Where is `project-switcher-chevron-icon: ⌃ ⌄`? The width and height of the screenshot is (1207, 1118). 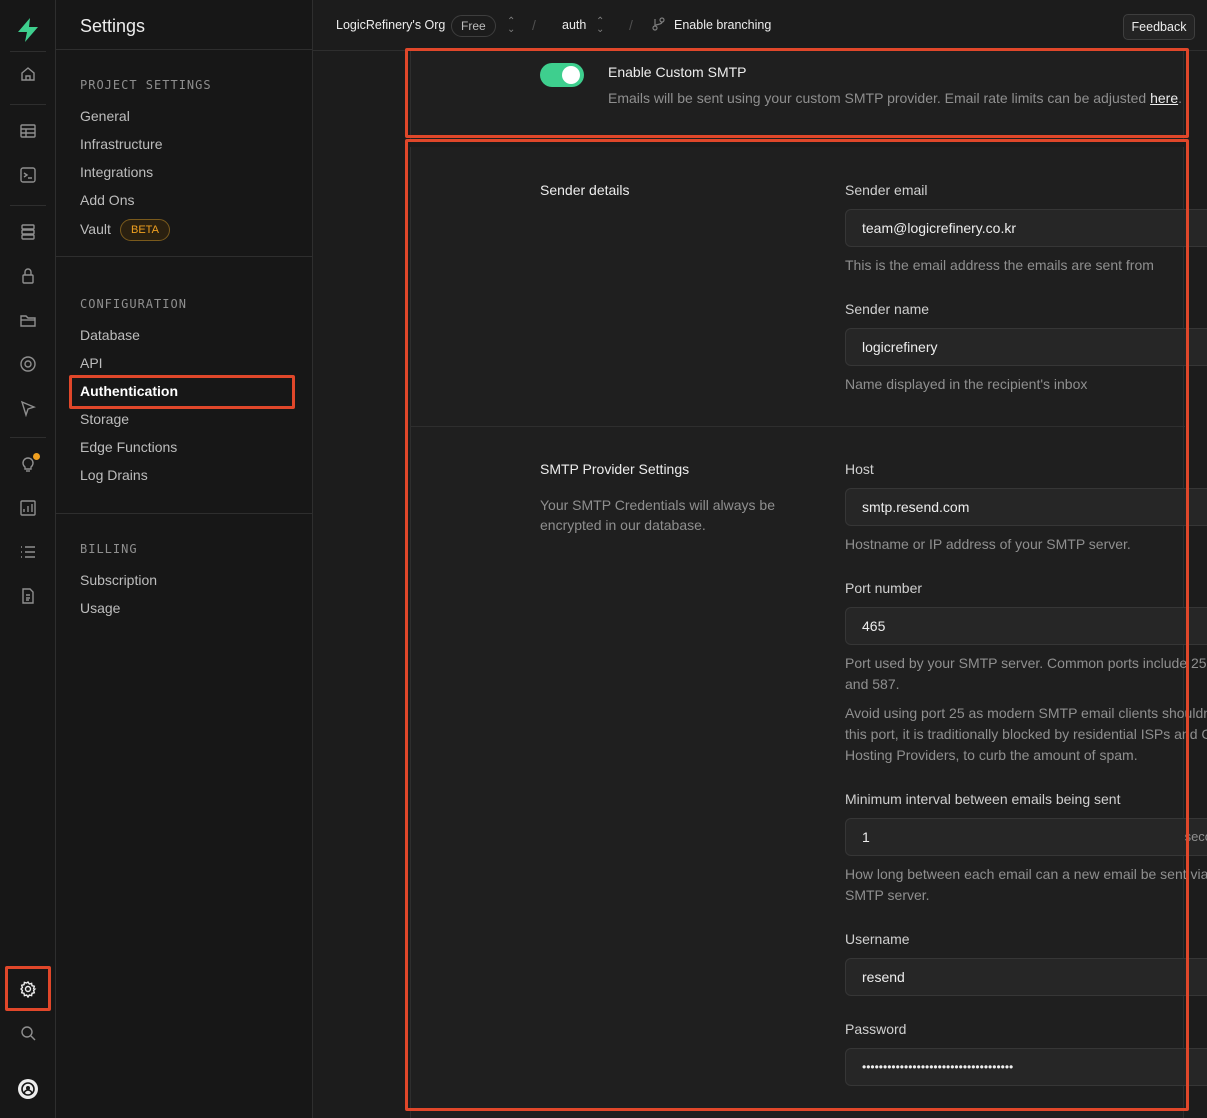 project-switcher-chevron-icon: ⌃ ⌄ is located at coordinates (600, 26).